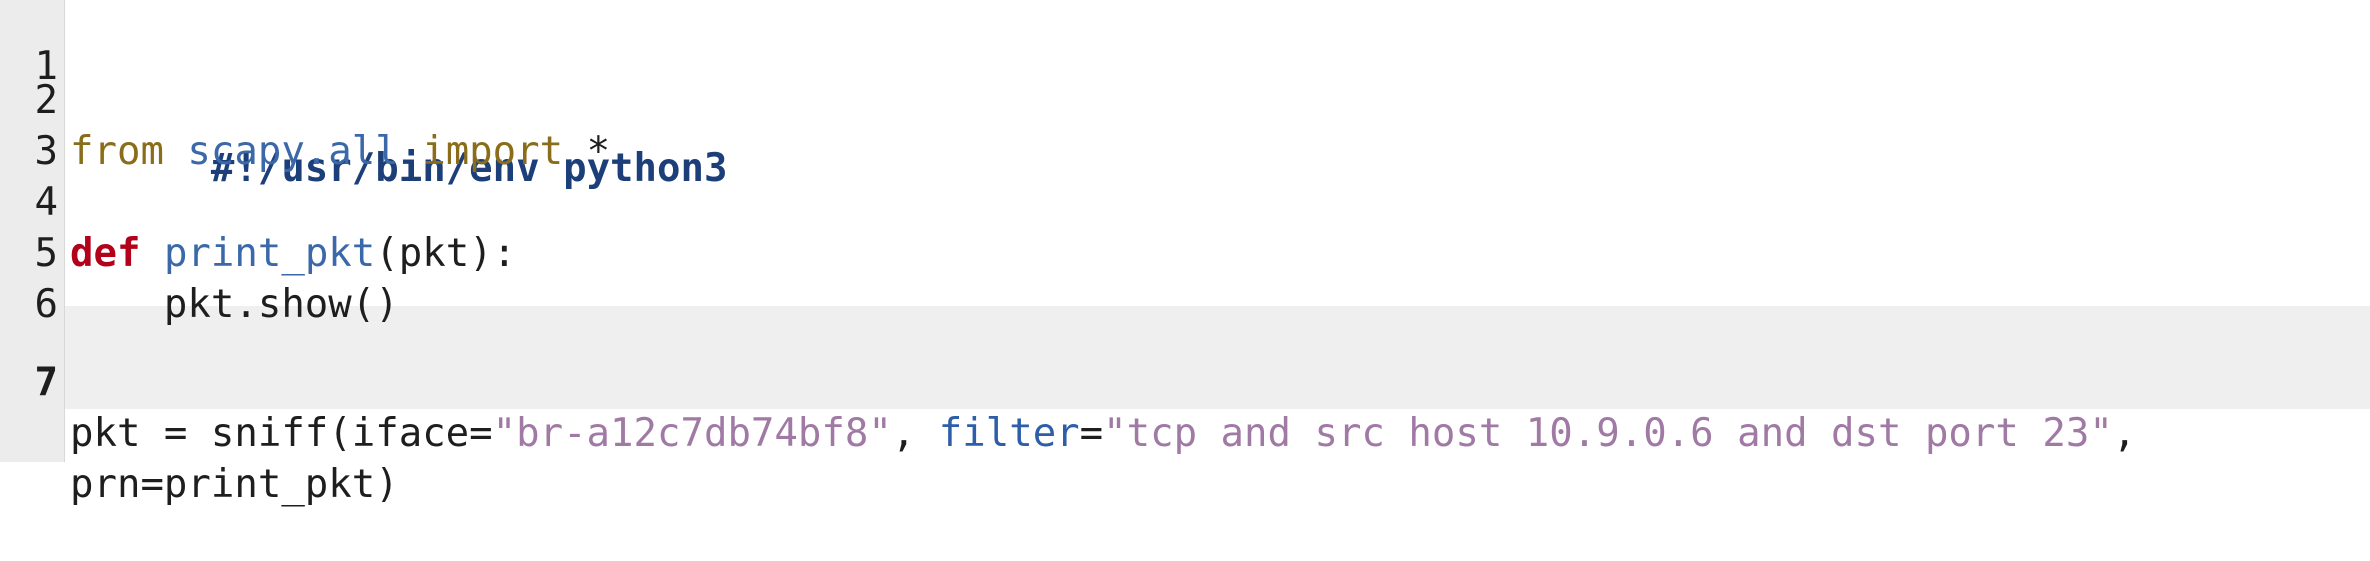 The image size is (2370, 561). I want to click on keyword-arg-token: filter, so click(1009, 433).